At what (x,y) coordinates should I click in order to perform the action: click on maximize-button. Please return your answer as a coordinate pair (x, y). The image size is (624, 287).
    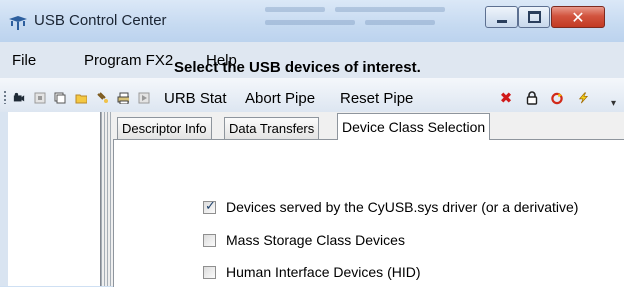
    Looking at the image, I should click on (534, 17).